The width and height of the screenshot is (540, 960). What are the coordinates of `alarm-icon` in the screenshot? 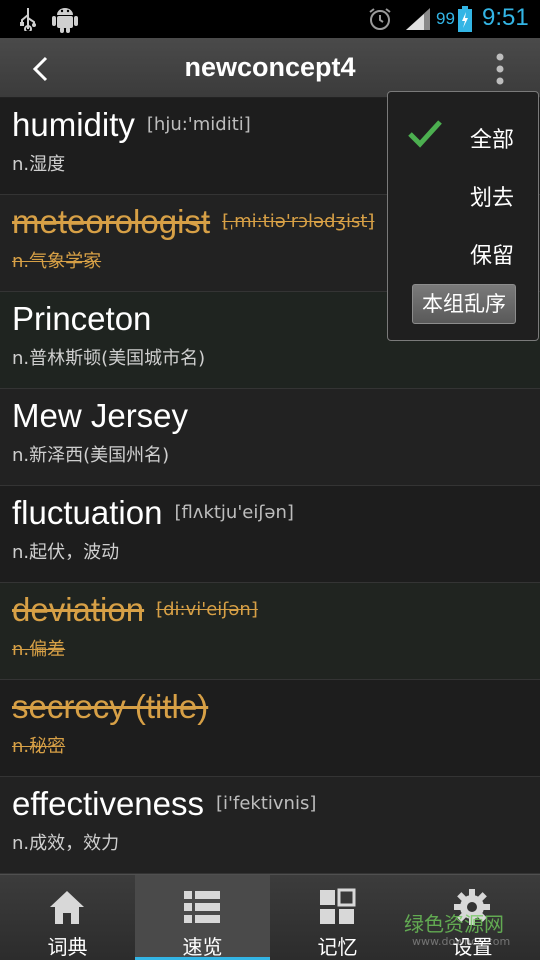 It's located at (380, 19).